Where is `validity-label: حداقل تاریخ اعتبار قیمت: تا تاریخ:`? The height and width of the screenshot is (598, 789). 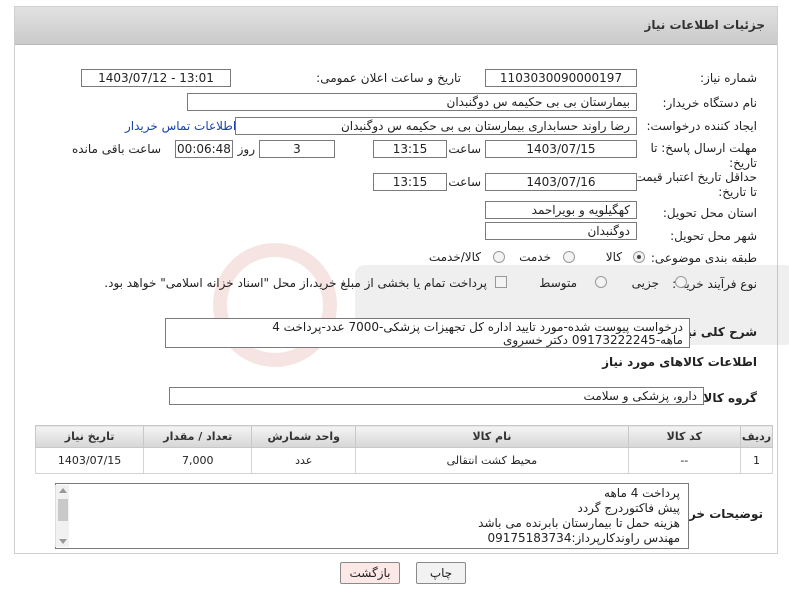
validity-label: حداقل تاریخ اعتبار قیمت: تا تاریخ: is located at coordinates (693, 184).